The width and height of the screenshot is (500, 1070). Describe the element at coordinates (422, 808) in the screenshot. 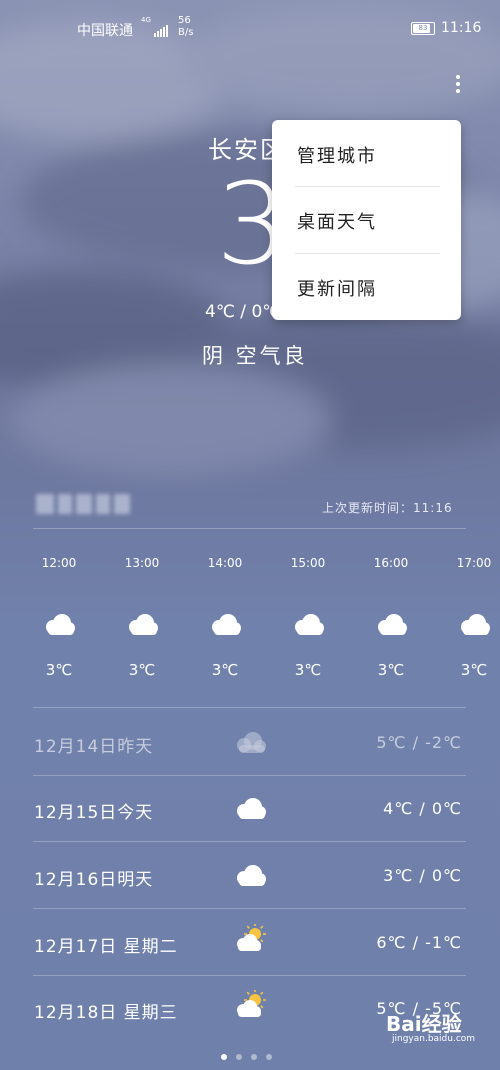

I see `day-temp-range: 4℃ / 0℃` at that location.